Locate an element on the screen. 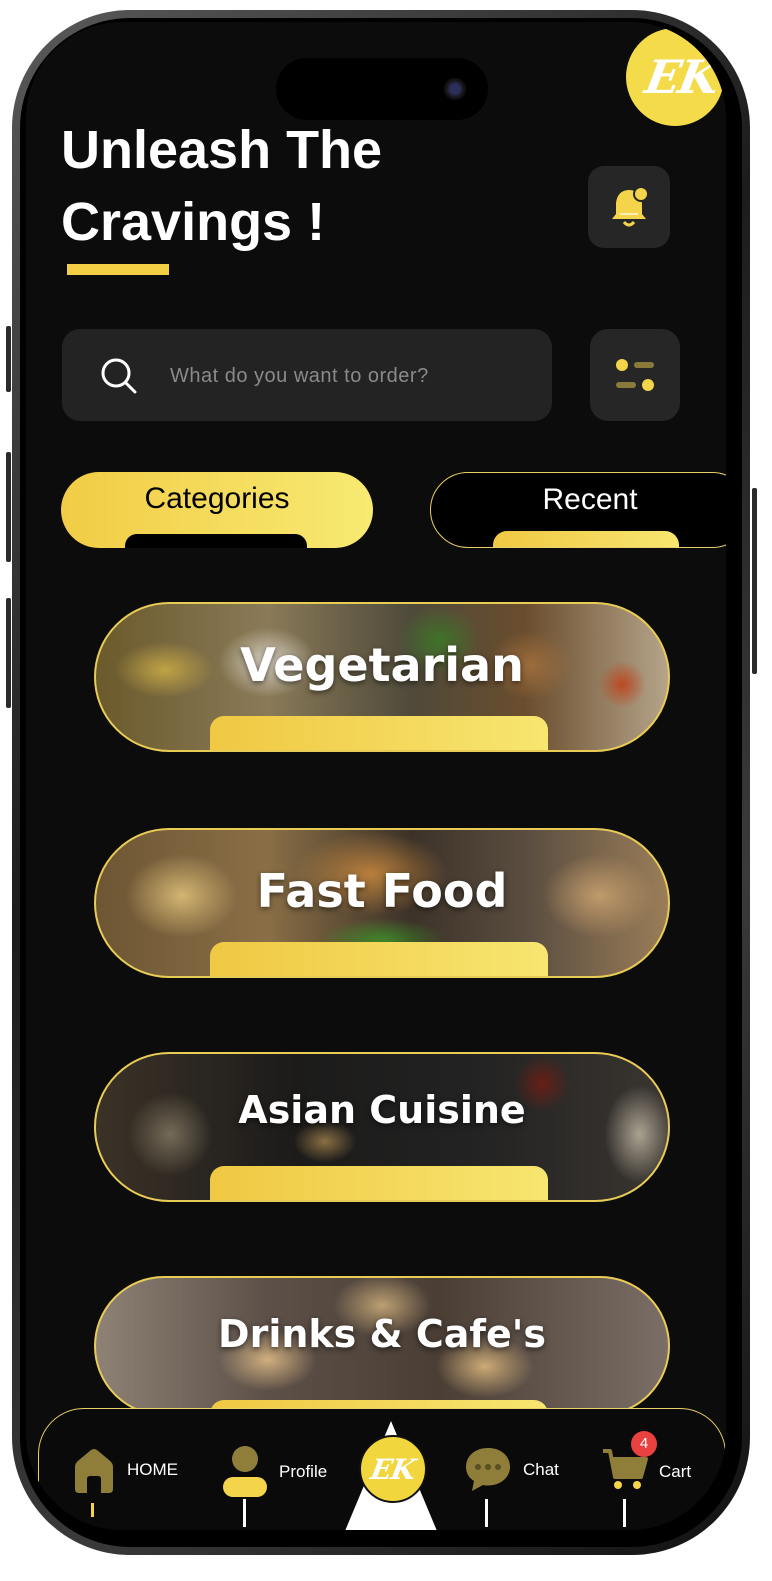  tab-categories: Categories is located at coordinates (217, 510).